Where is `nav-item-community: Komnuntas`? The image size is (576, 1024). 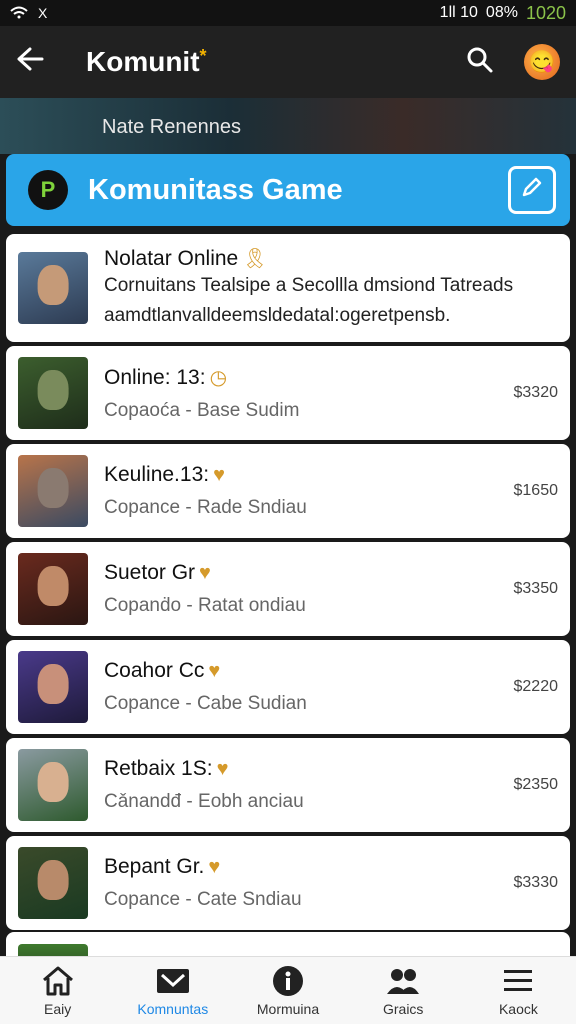
nav-item-community: Komnuntas is located at coordinates (172, 990).